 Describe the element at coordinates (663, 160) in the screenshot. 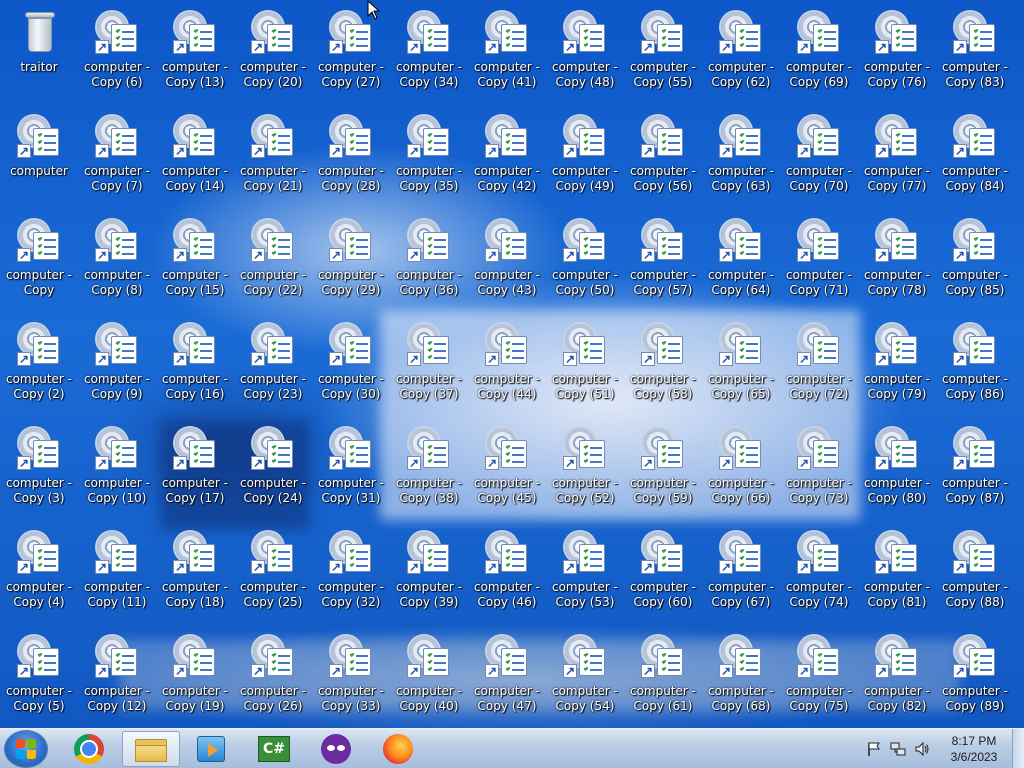

I see `desktop-shortcut: ↗ computer - Copy (56)` at that location.